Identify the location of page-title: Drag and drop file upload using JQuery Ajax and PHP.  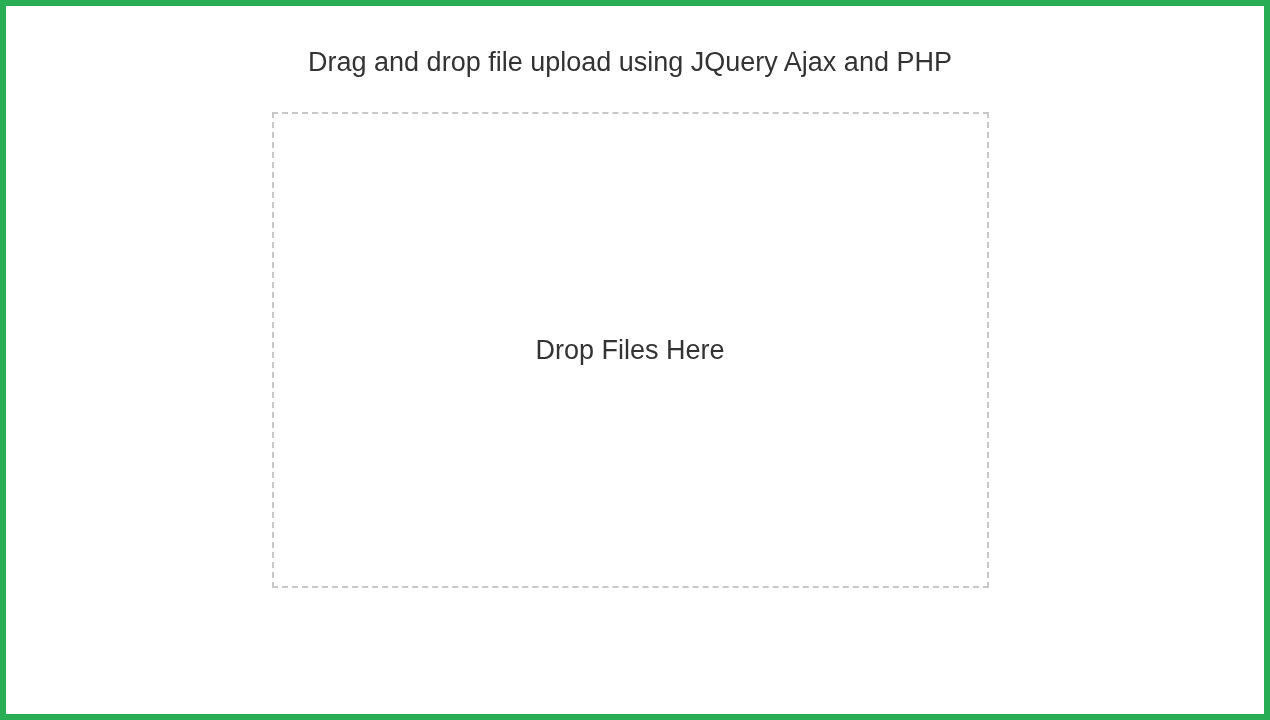
(630, 62).